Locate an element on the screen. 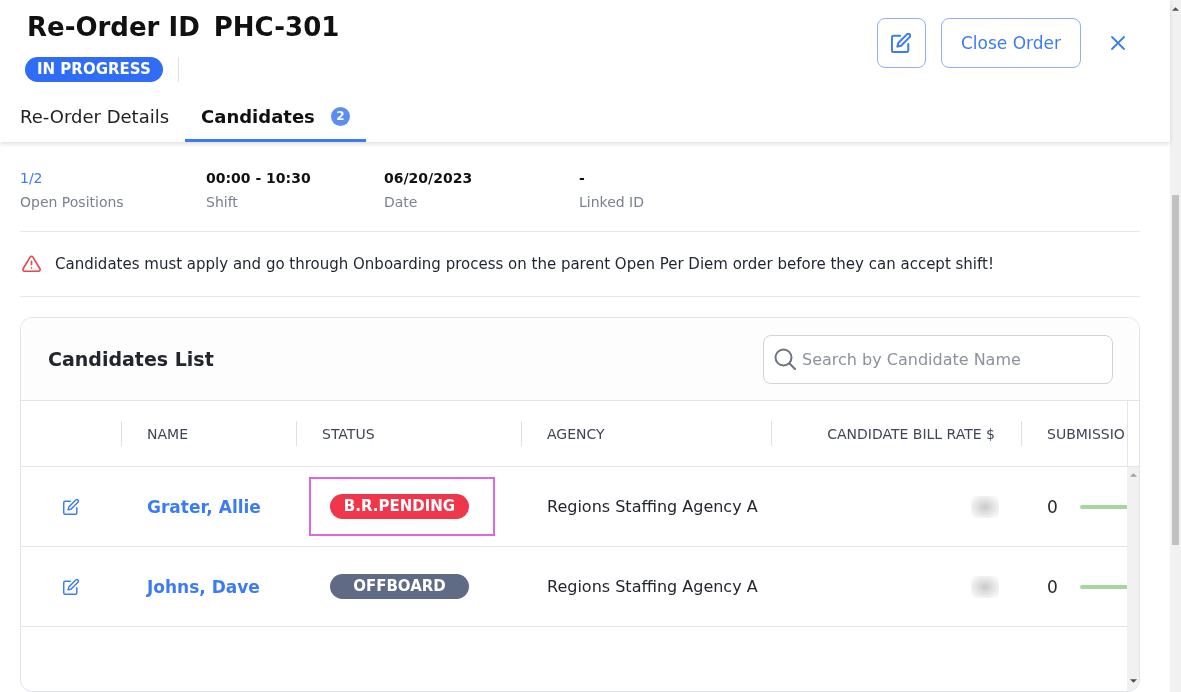 The width and height of the screenshot is (1181, 692). candidate-name-link: Johns, Dave is located at coordinates (203, 586).